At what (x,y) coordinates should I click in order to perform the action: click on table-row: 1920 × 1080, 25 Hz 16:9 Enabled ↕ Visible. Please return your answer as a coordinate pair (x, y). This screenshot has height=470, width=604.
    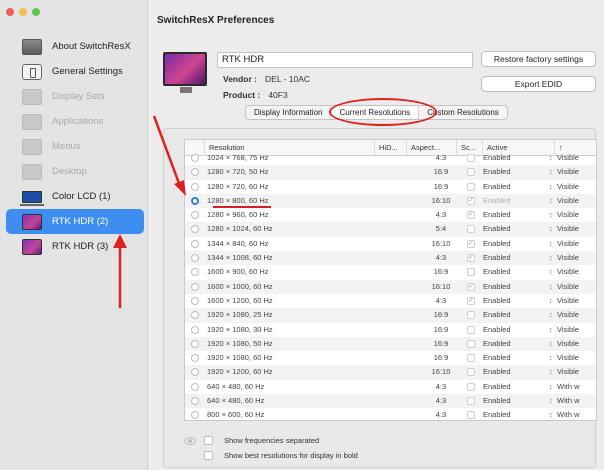
    Looking at the image, I should click on (390, 315).